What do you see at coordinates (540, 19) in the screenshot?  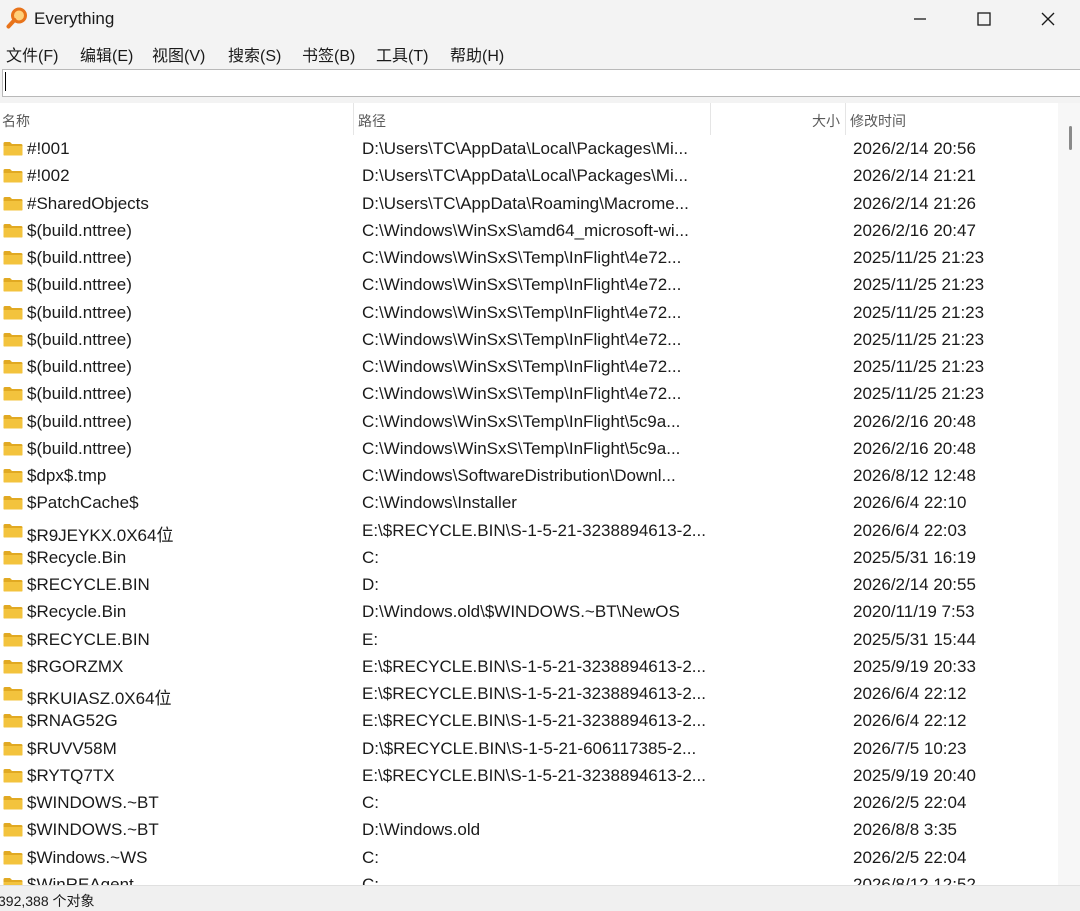 I see `title-bar: Everything` at bounding box center [540, 19].